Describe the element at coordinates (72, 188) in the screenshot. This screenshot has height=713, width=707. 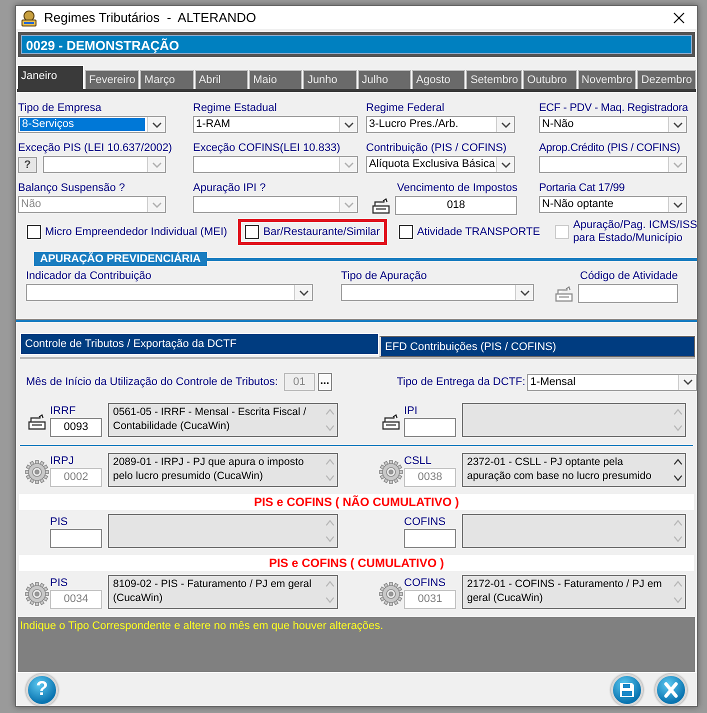
I see `field-label: Balanço Suspensão ?` at that location.